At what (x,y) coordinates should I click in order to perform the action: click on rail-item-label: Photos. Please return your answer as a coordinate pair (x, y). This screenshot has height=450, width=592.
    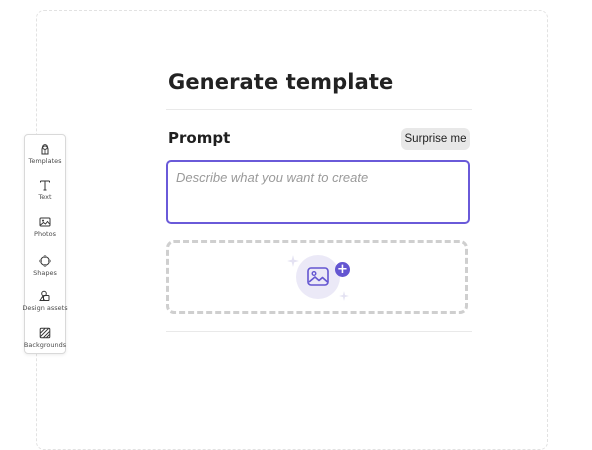
    Looking at the image, I should click on (45, 234).